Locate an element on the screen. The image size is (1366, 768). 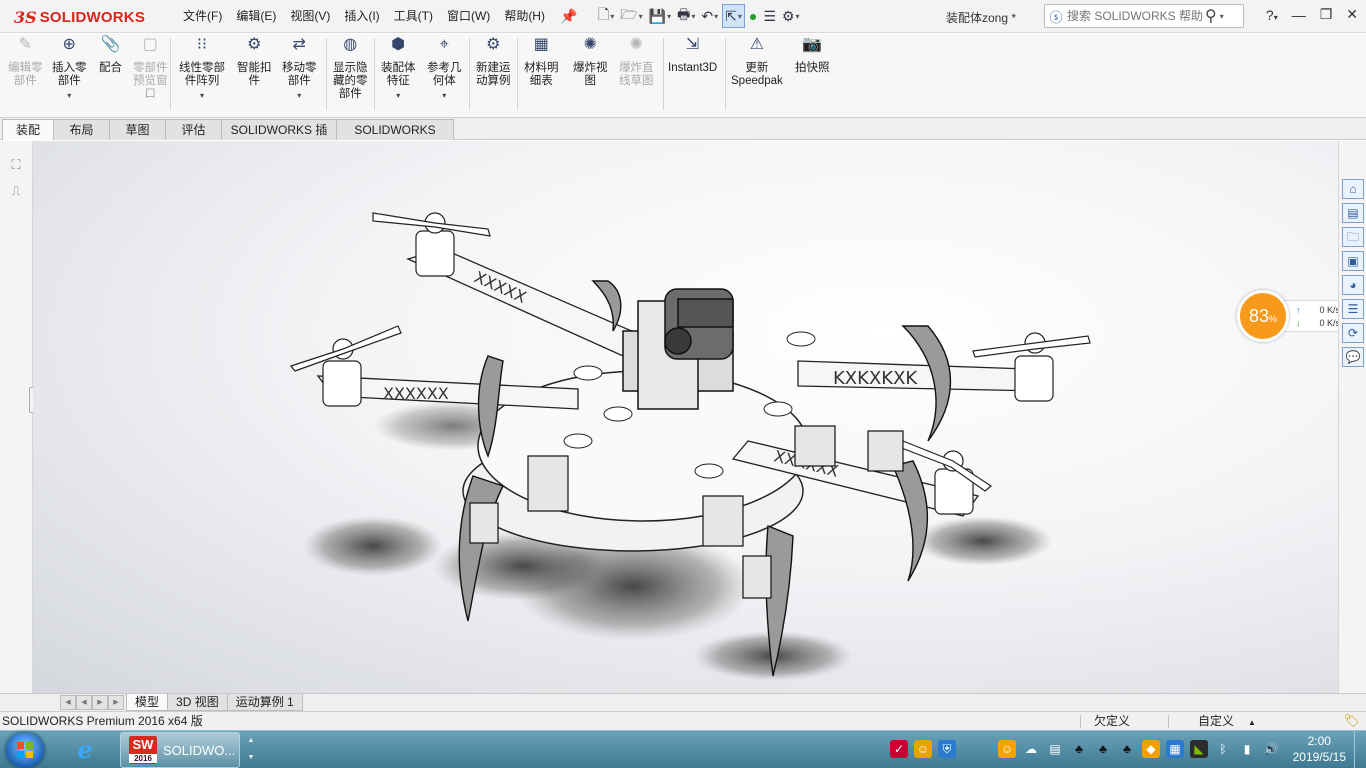
tray-nvidia-icon: ◣ is located at coordinates (1199, 749).